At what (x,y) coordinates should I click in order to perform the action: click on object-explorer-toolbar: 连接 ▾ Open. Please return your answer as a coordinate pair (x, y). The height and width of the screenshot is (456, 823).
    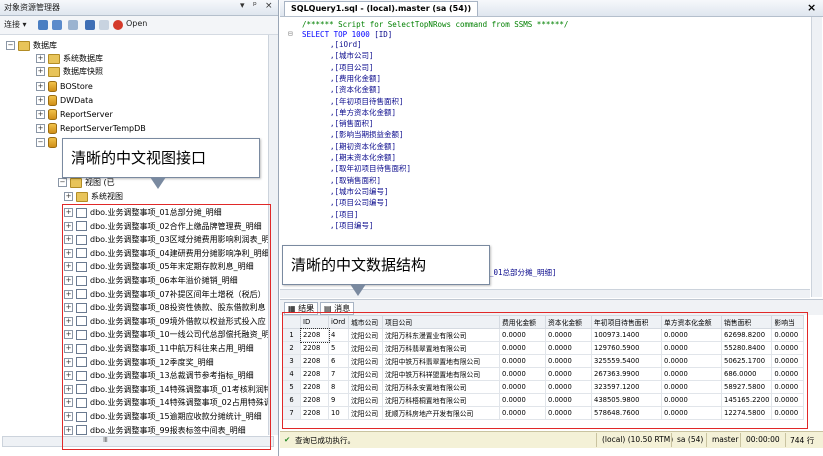
    Looking at the image, I should click on (139, 25).